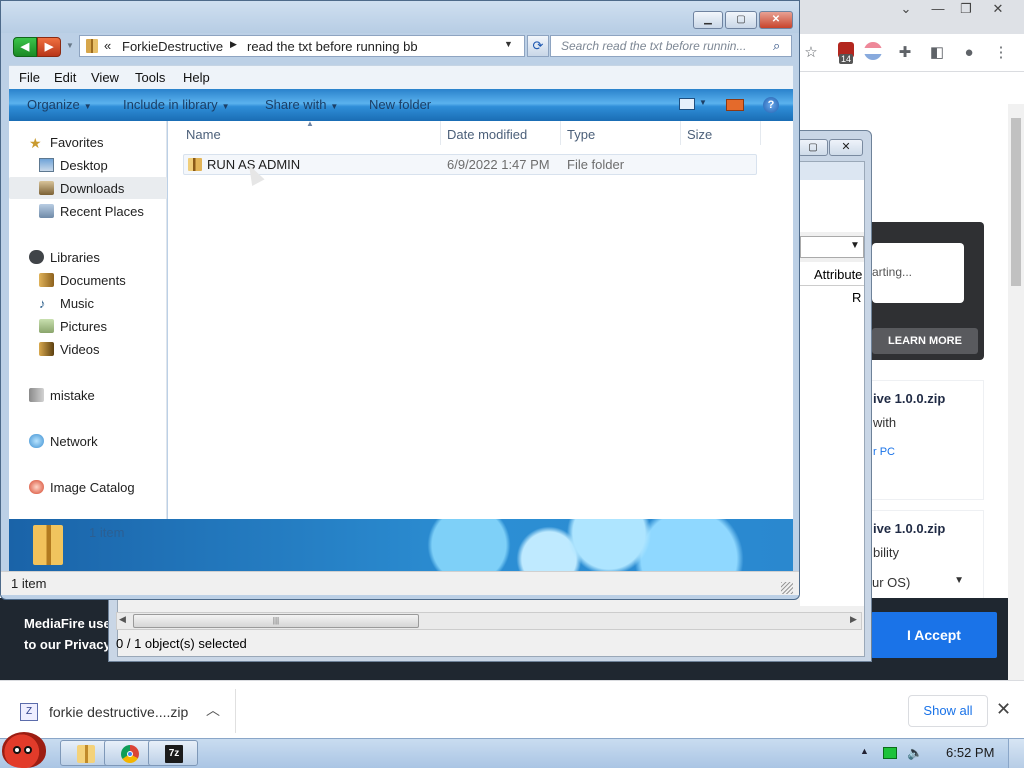 The image size is (1024, 768). I want to click on taskbar-7zip-button: 7z, so click(173, 753).